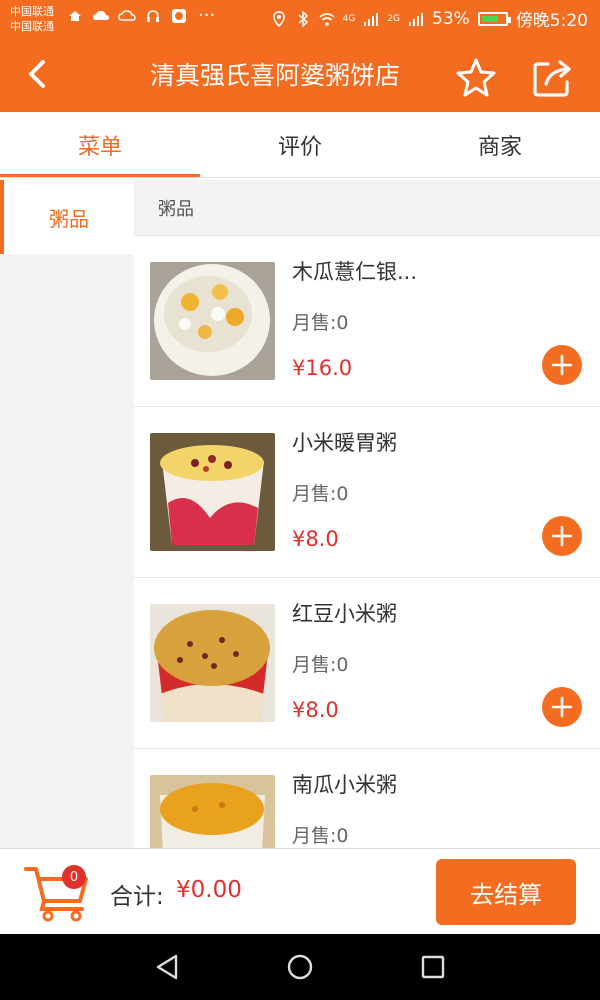  Describe the element at coordinates (349, 18) in the screenshot. I see `signal-1-type: 4G` at that location.